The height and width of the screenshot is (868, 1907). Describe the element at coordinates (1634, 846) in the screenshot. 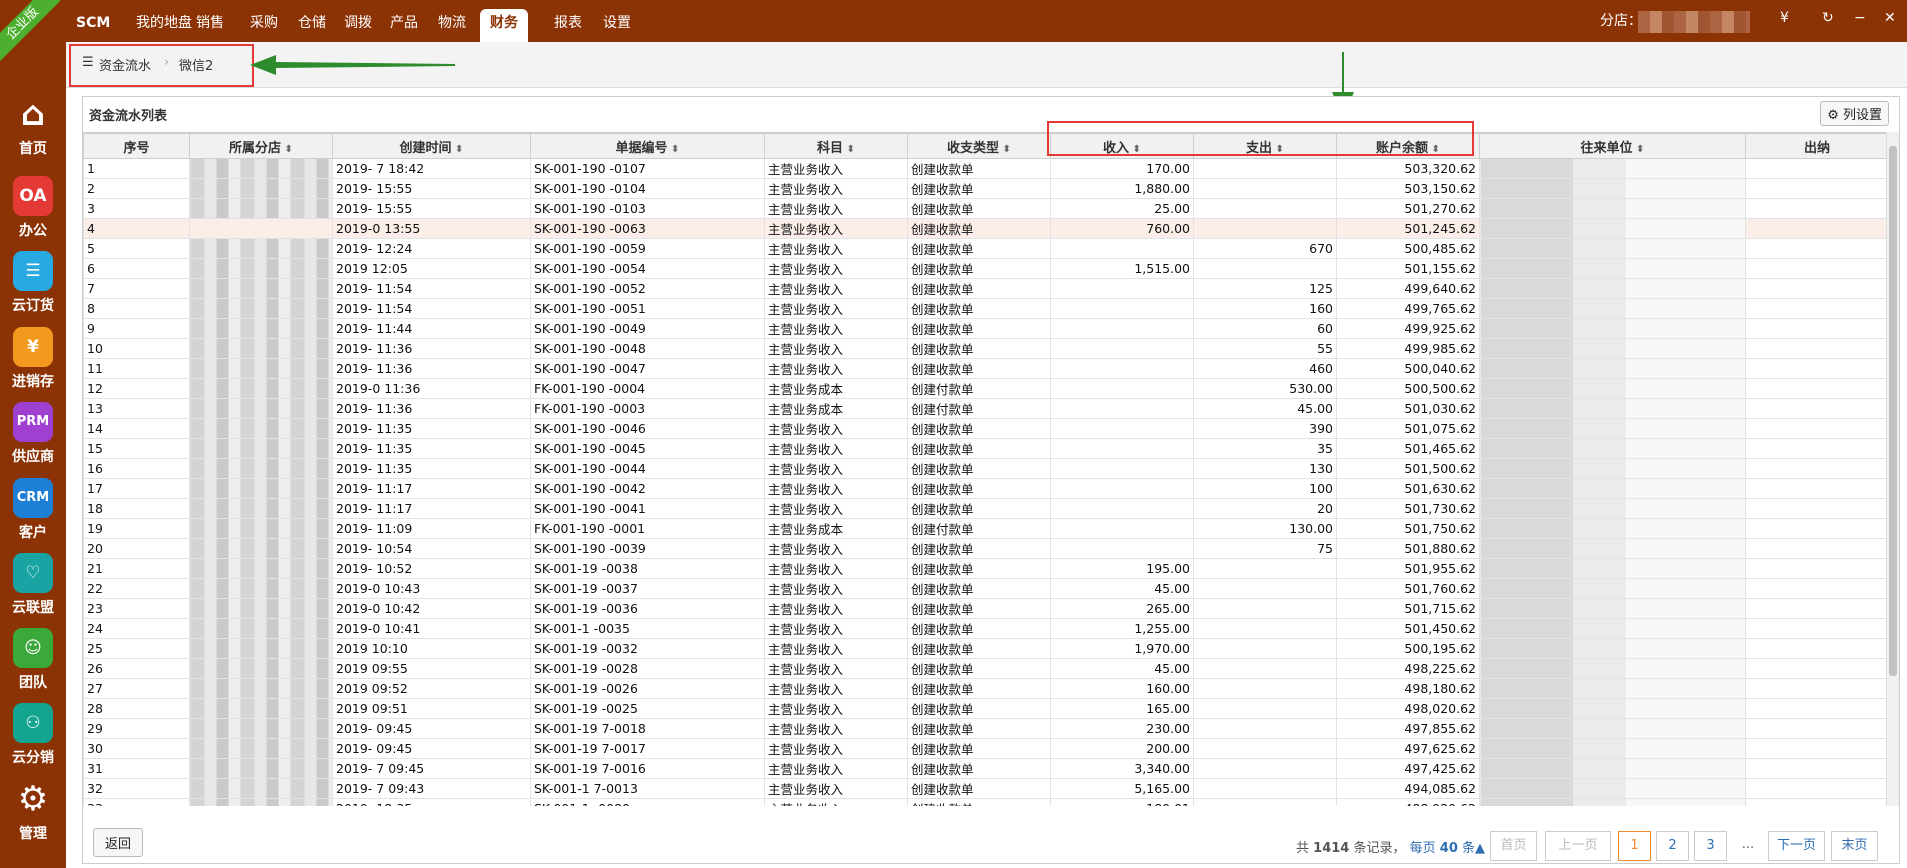

I see `page-1-button: 1` at that location.